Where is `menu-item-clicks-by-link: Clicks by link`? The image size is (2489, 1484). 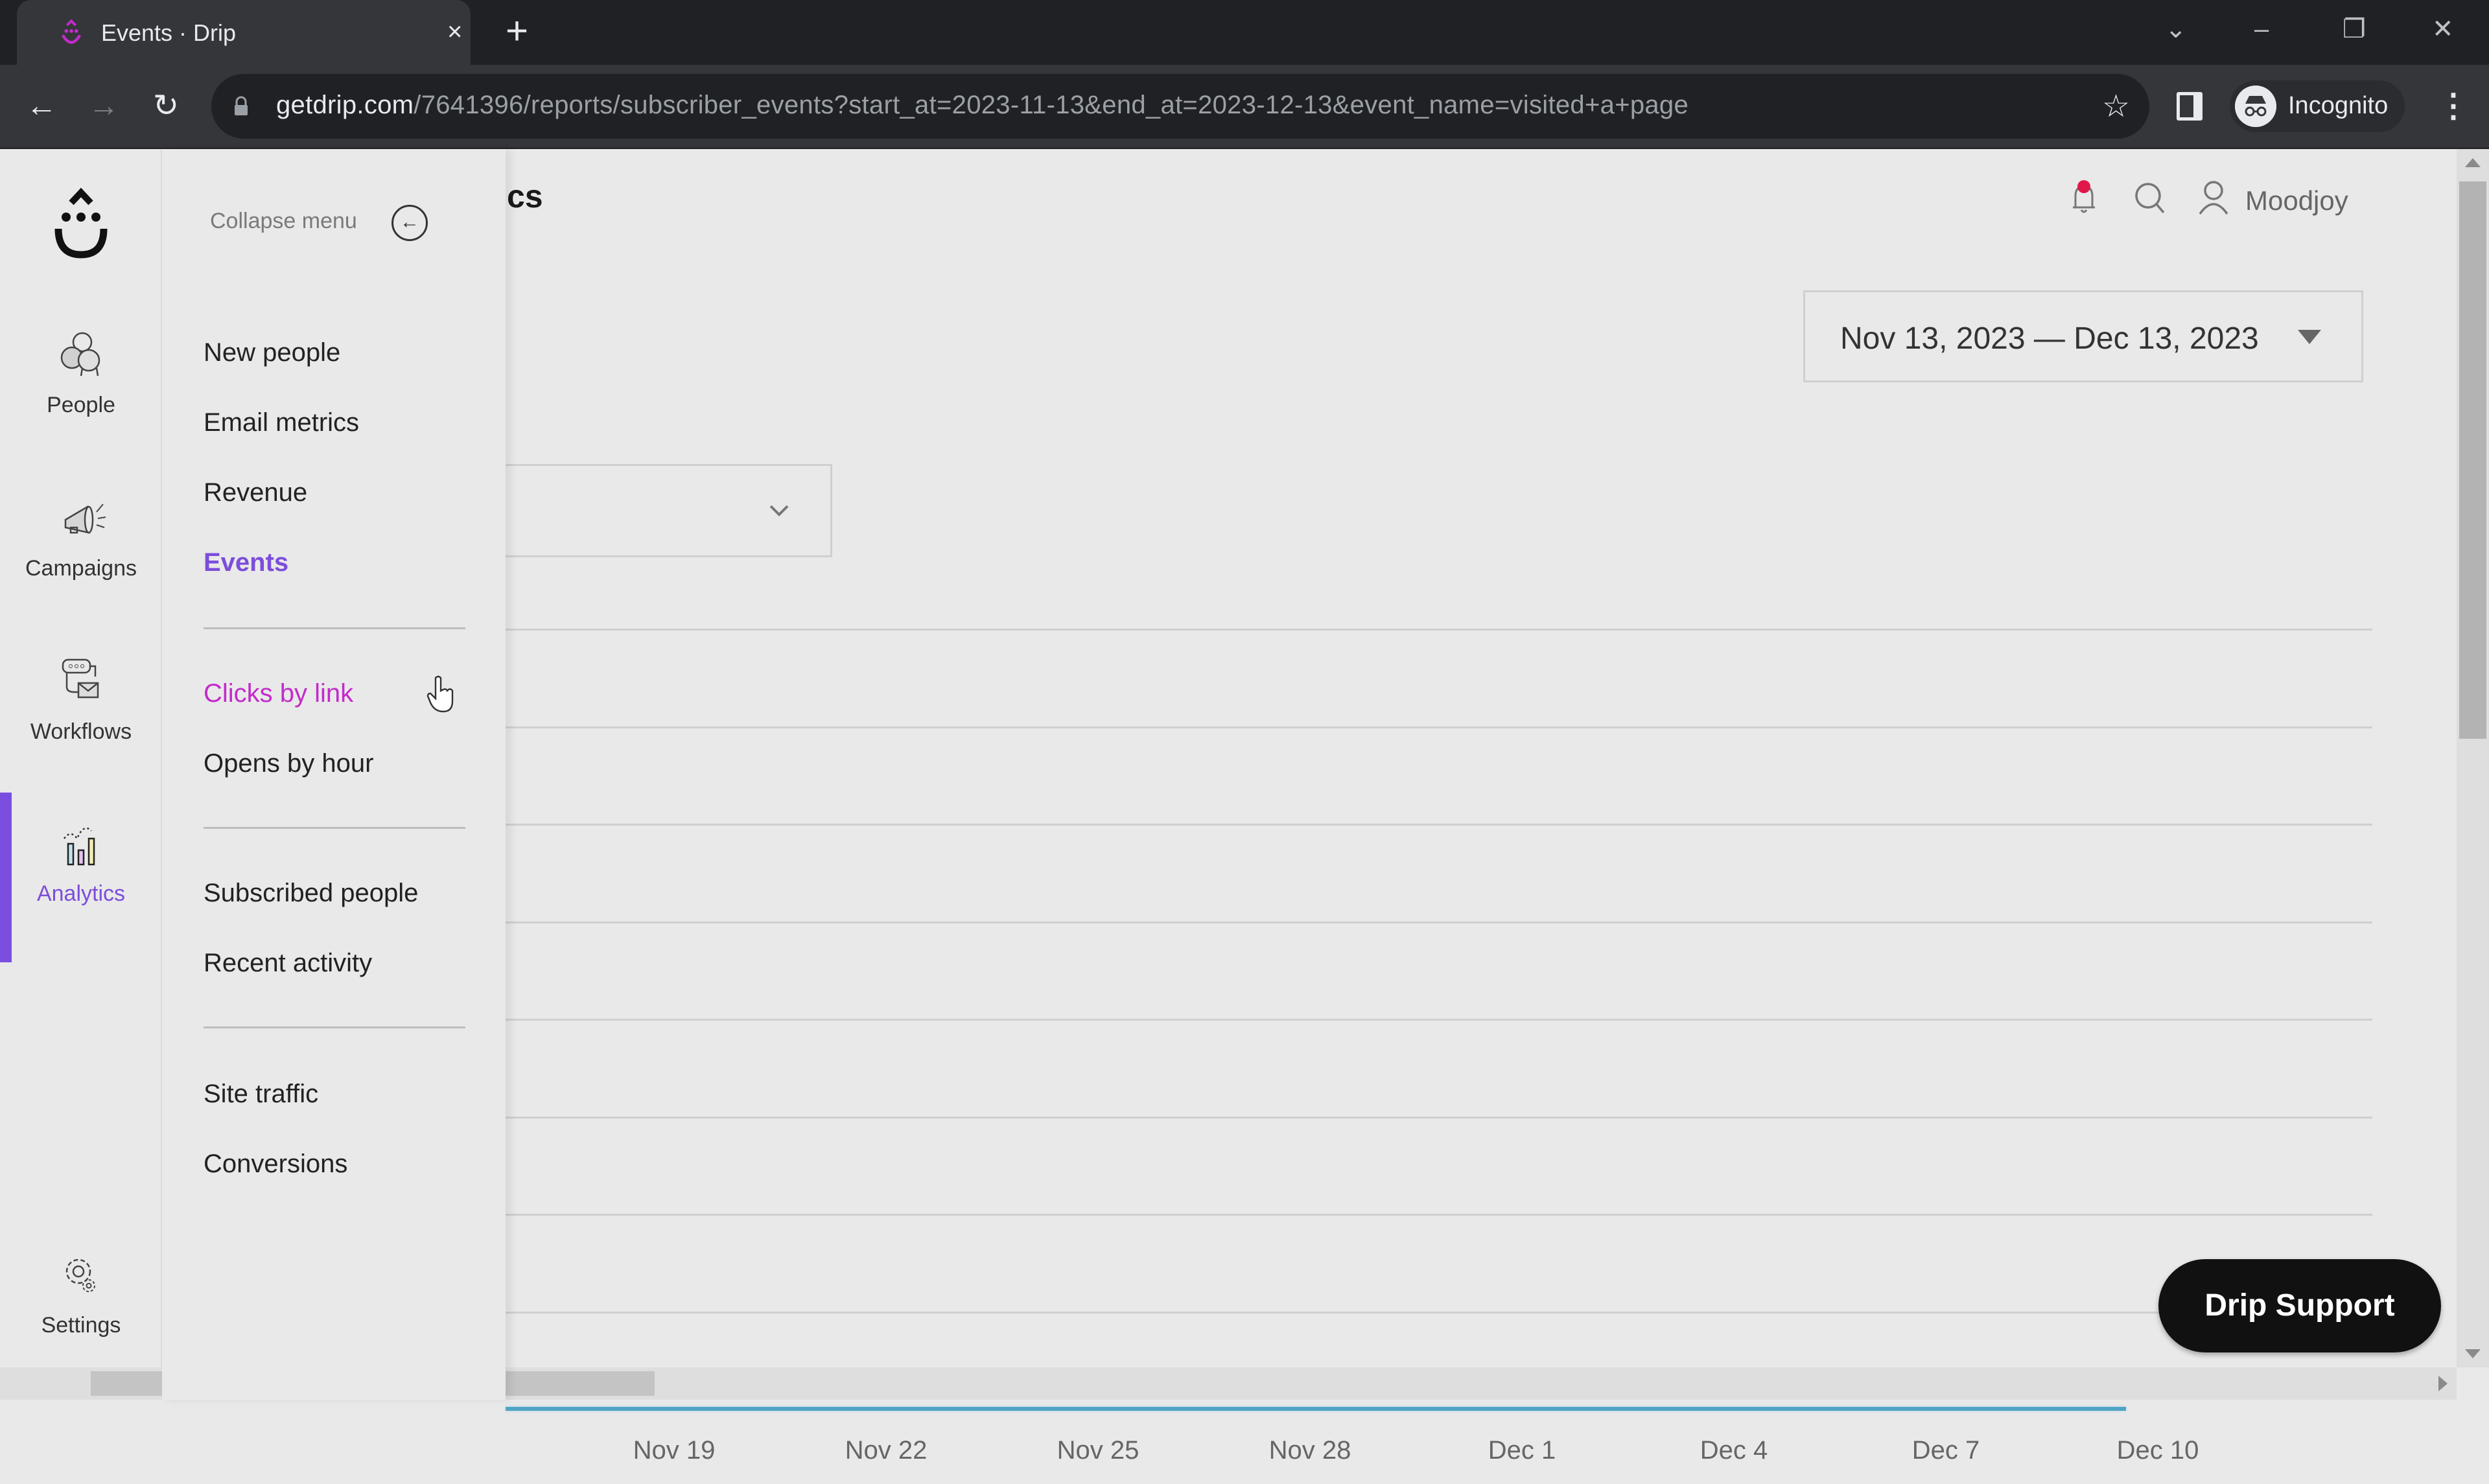
menu-item-clicks-by-link: Clicks by link is located at coordinates (278, 693).